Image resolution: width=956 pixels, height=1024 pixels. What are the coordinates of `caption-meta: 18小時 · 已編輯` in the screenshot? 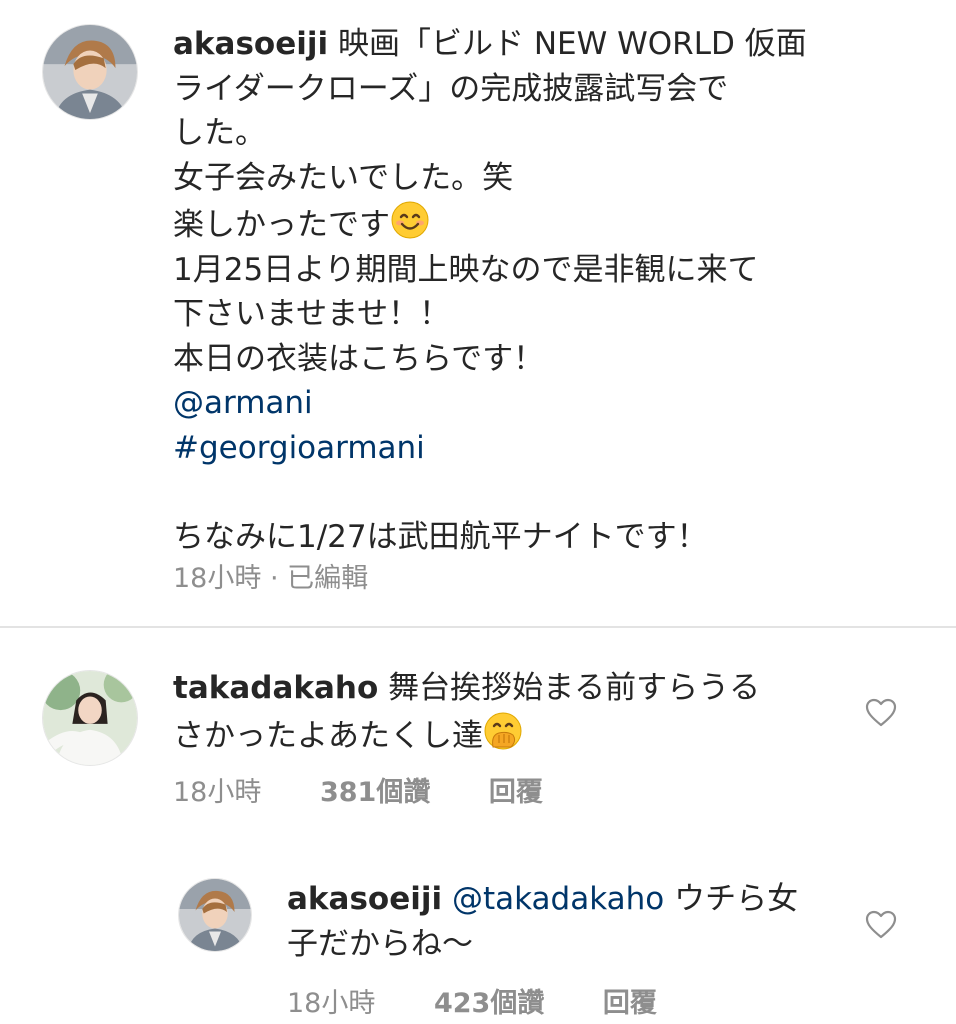 It's located at (270, 575).